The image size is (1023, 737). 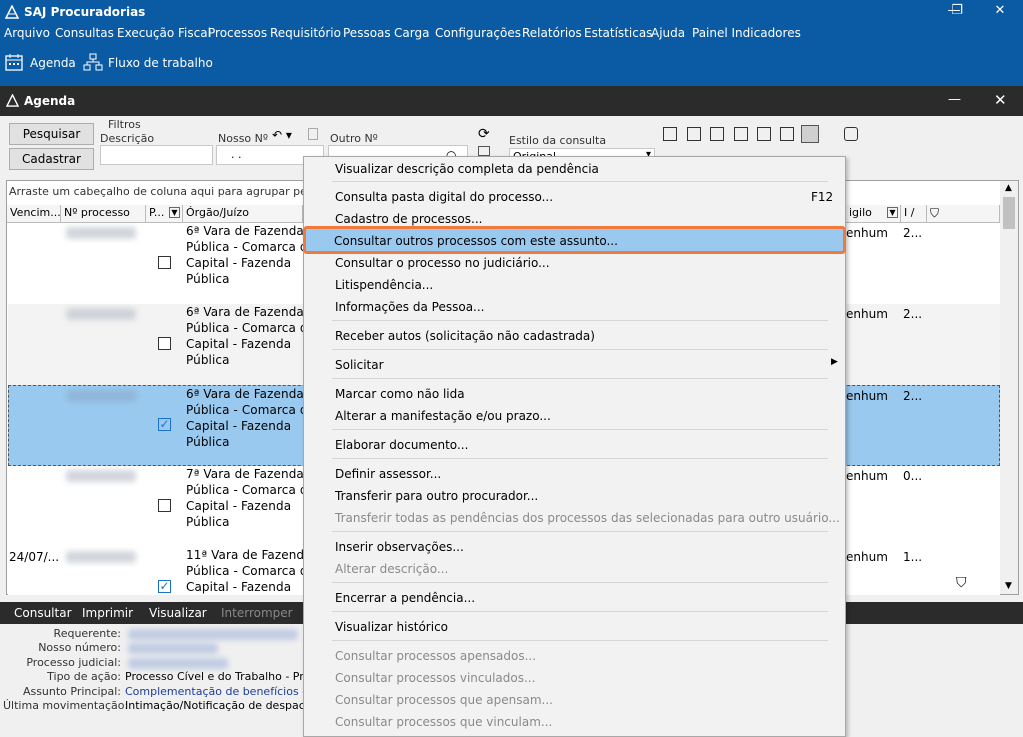 What do you see at coordinates (359, 365) in the screenshot?
I see `menu-item-solicitar: Solicitar` at bounding box center [359, 365].